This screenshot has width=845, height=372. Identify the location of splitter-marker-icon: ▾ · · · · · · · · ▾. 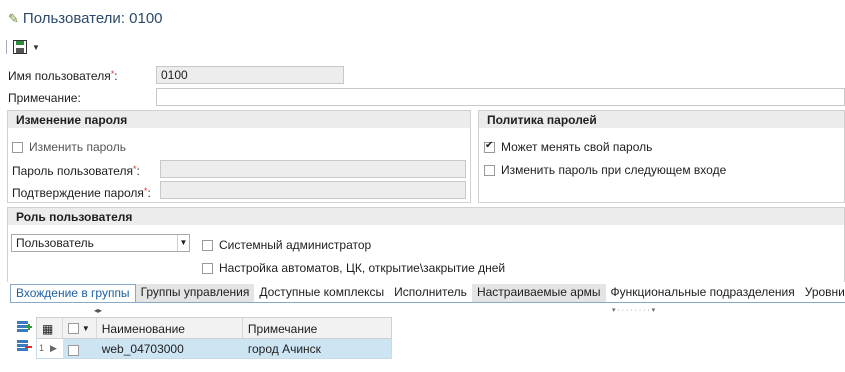
(633, 310).